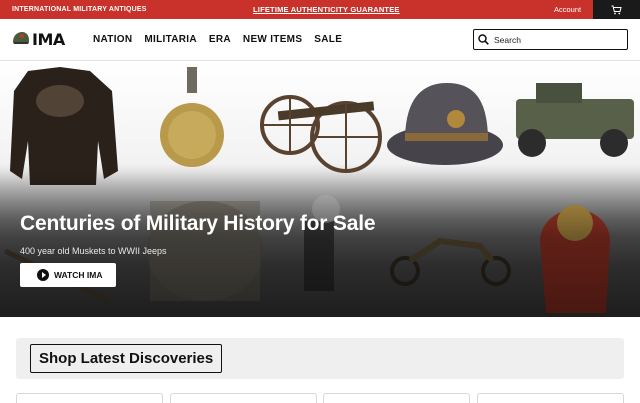 The height and width of the screenshot is (403, 640). I want to click on hero-subtitle: 400 year old Muskets to WWII Jeeps, so click(93, 251).